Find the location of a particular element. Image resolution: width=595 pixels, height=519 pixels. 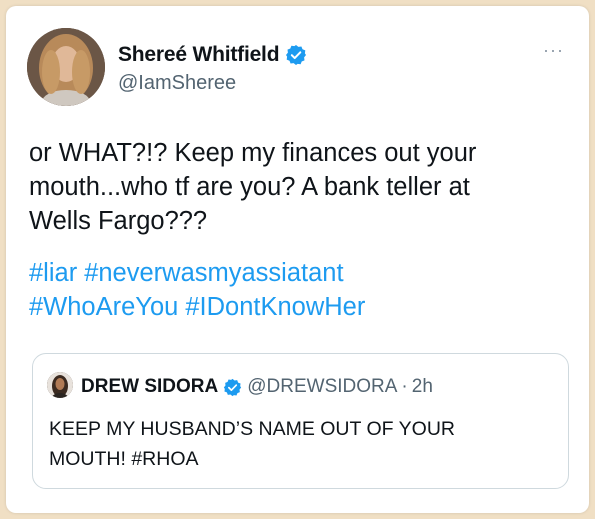

quoted-text-line: MOUTH! #RHOA is located at coordinates (124, 459).